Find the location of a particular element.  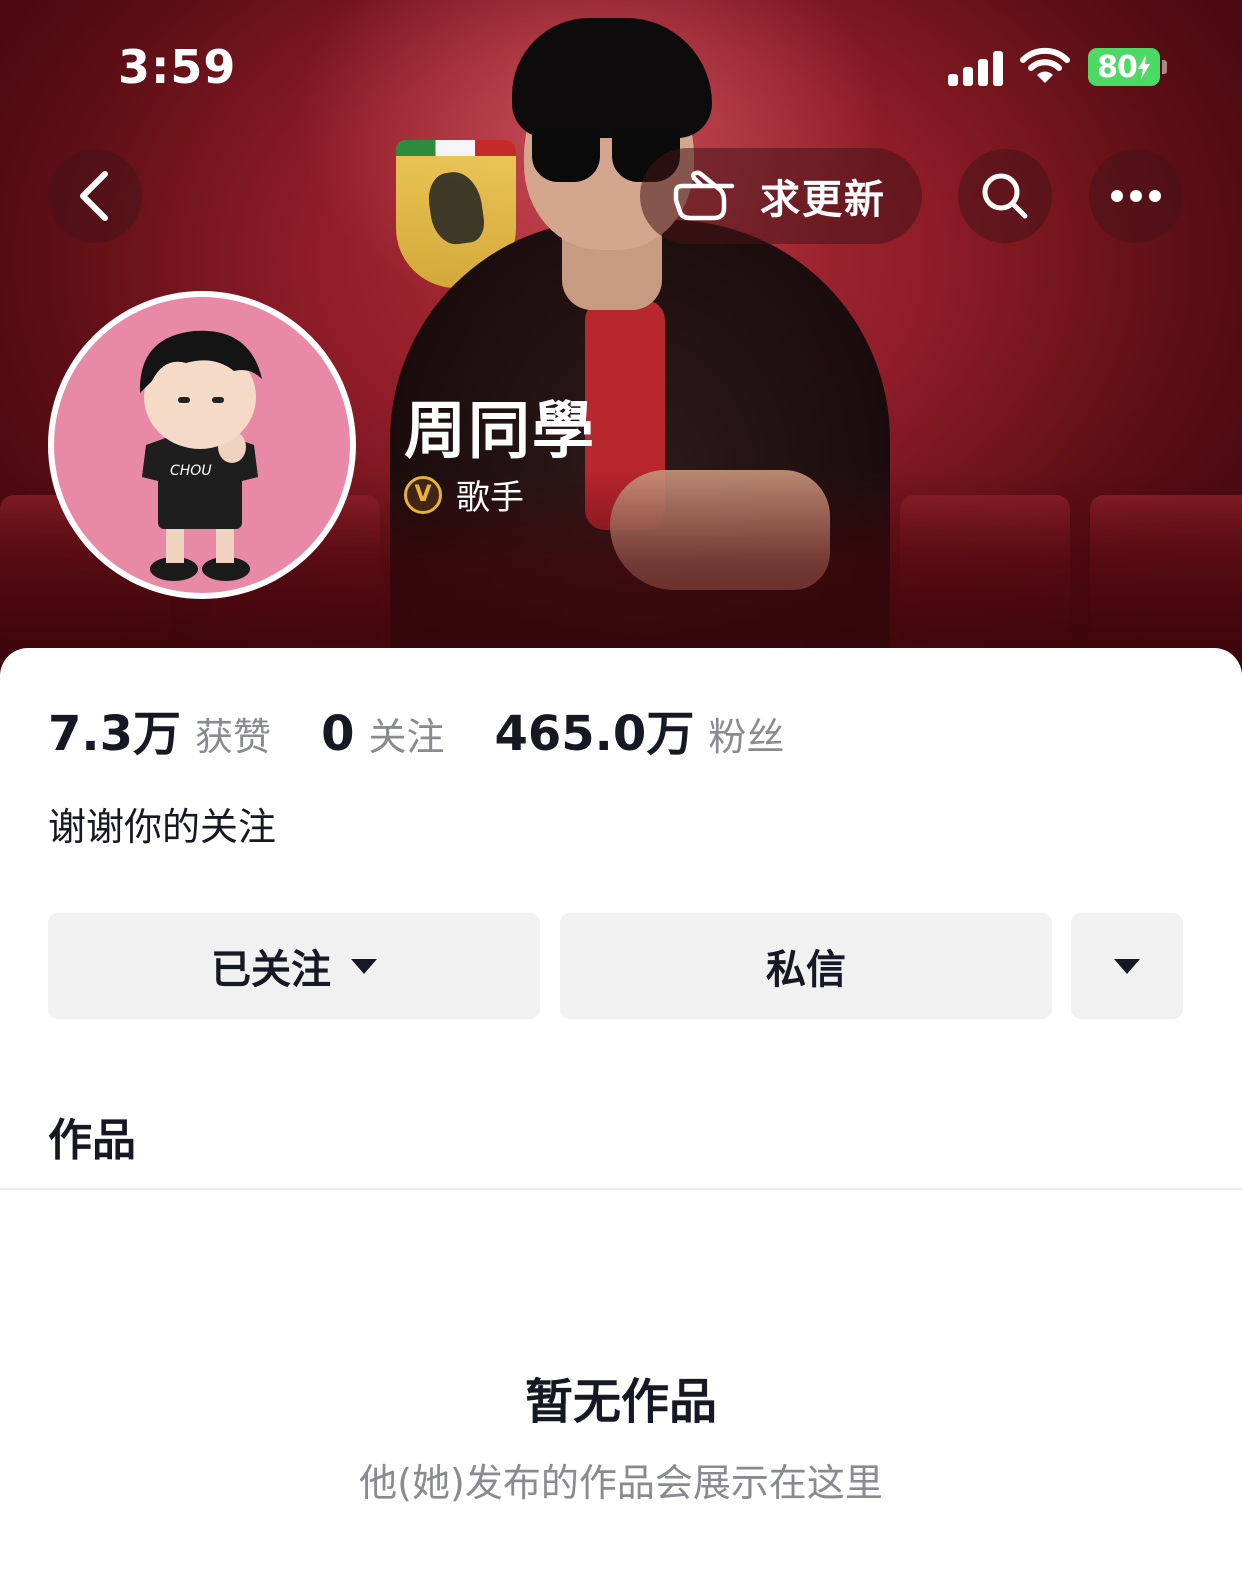

svg-text: CHOU is located at coordinates (191, 471).